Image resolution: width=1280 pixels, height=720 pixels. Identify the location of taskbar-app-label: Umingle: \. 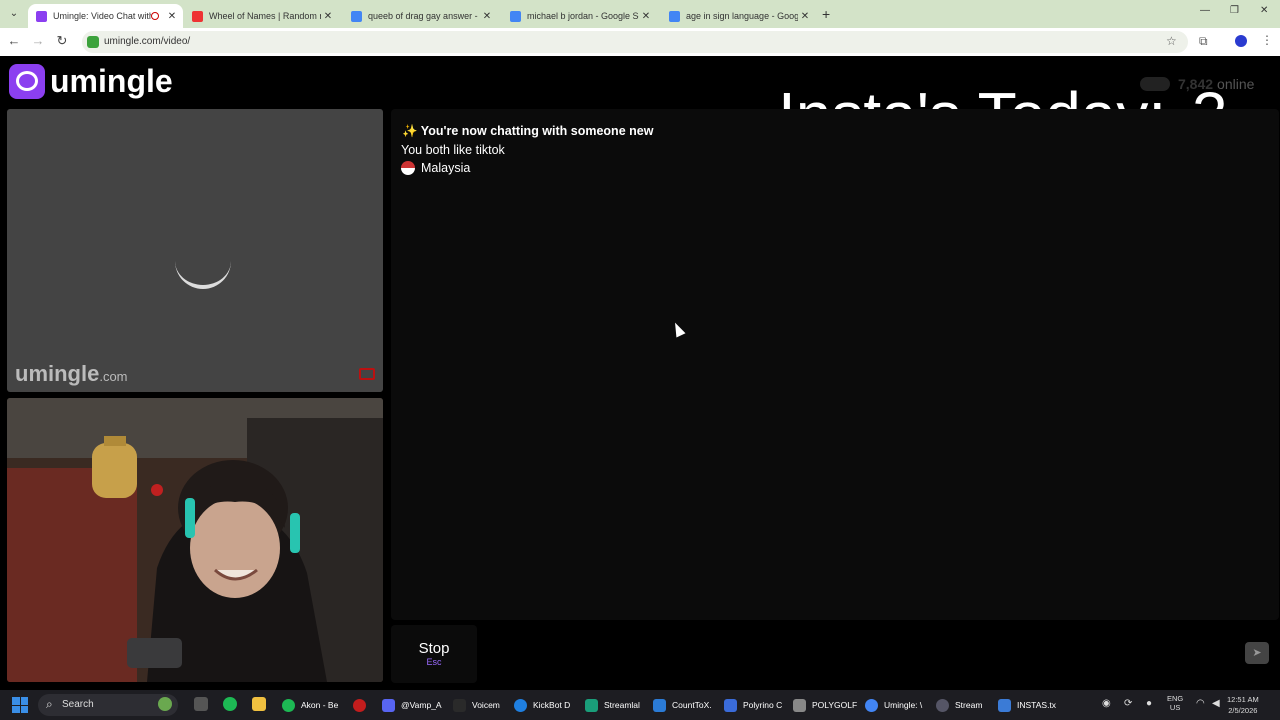
(903, 705).